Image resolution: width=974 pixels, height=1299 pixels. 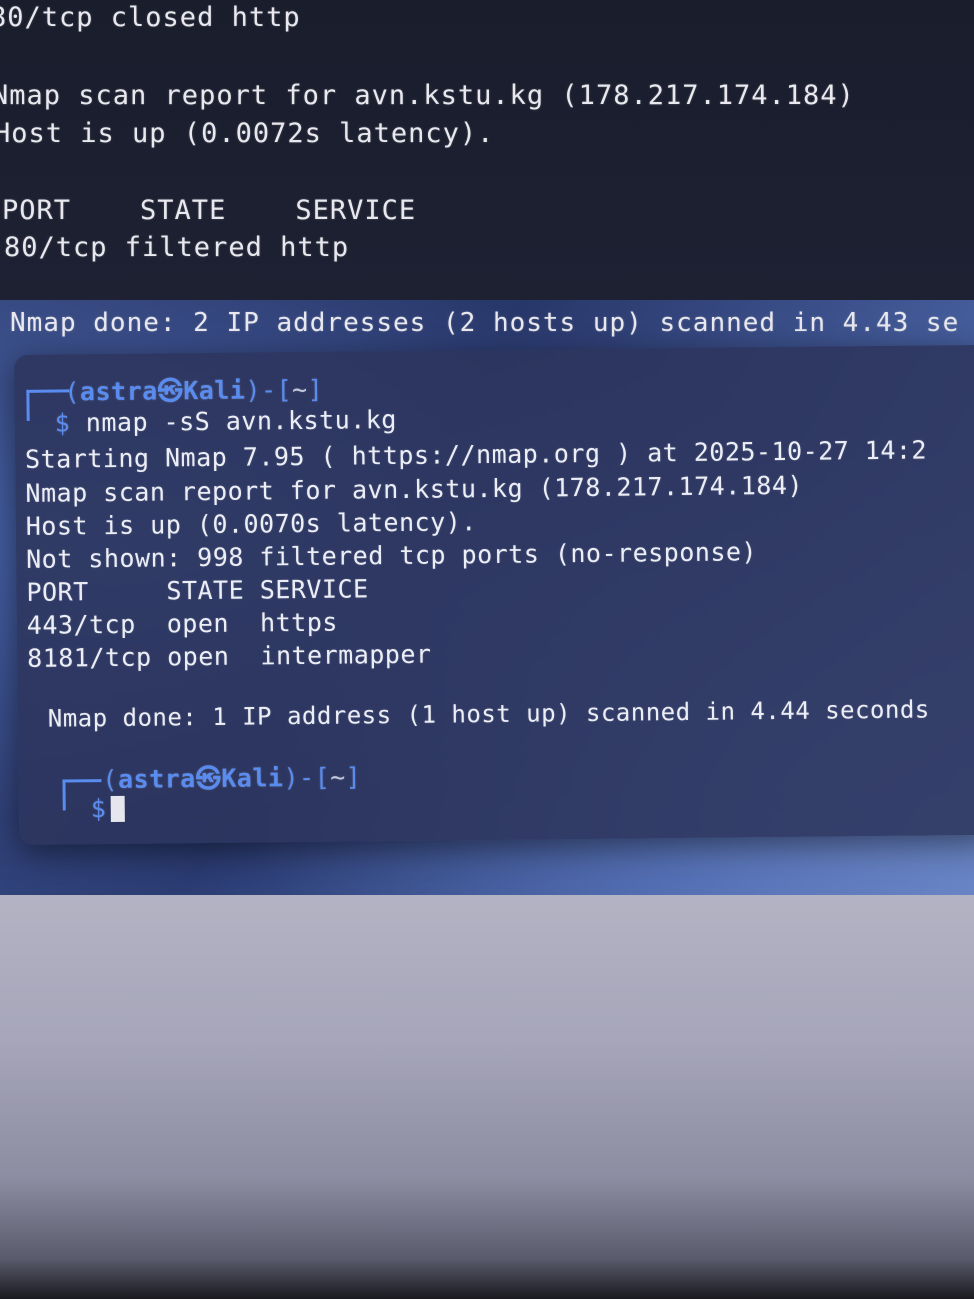 I want to click on command-text: nmap -sS avn.kstu.kg, so click(x=241, y=421).